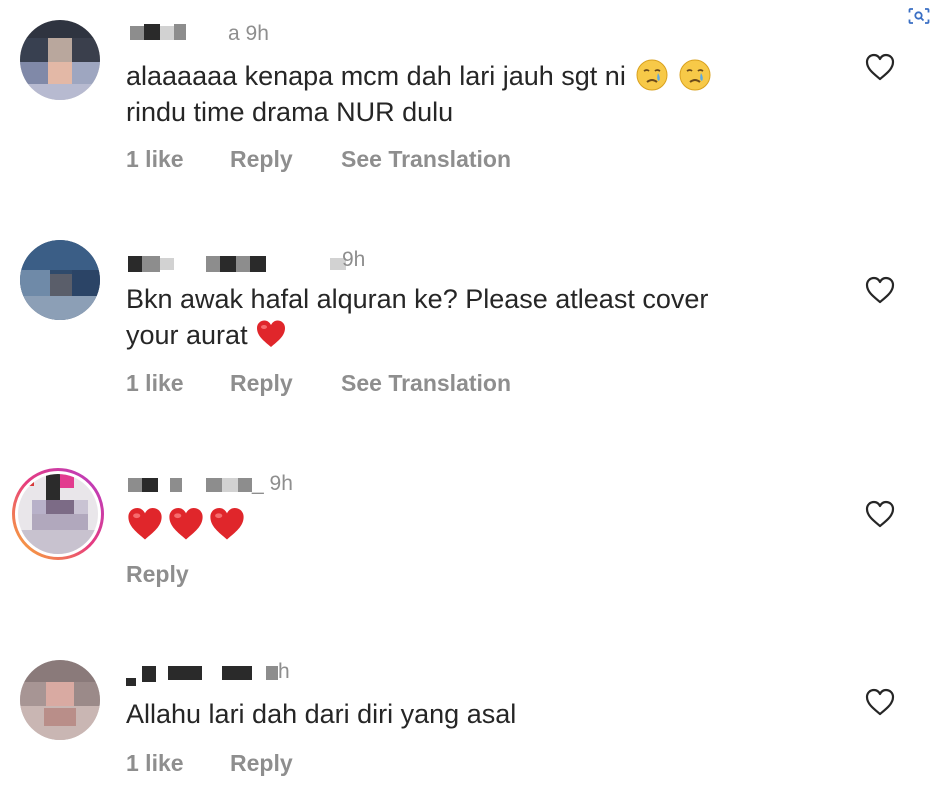 The height and width of the screenshot is (805, 945). What do you see at coordinates (354, 259) in the screenshot?
I see `comment-time: 9h` at bounding box center [354, 259].